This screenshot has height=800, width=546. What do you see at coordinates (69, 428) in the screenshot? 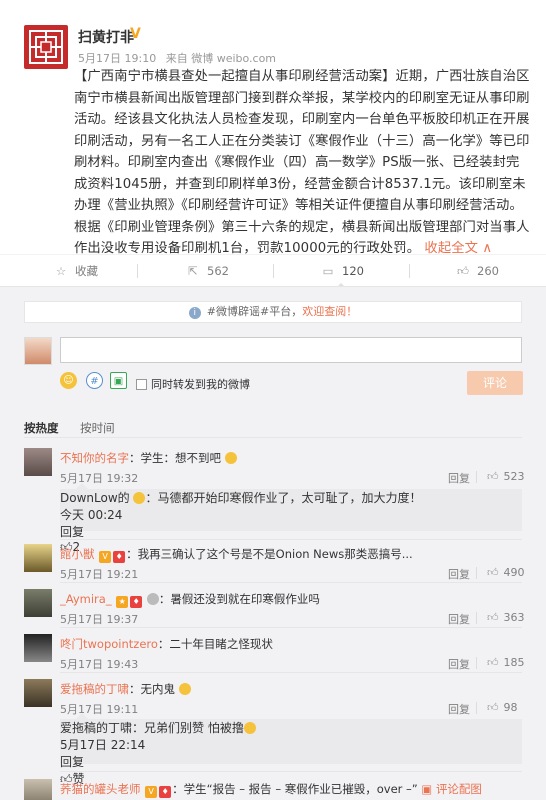
I see `sort-tabs: 按热度 按时间` at bounding box center [69, 428].